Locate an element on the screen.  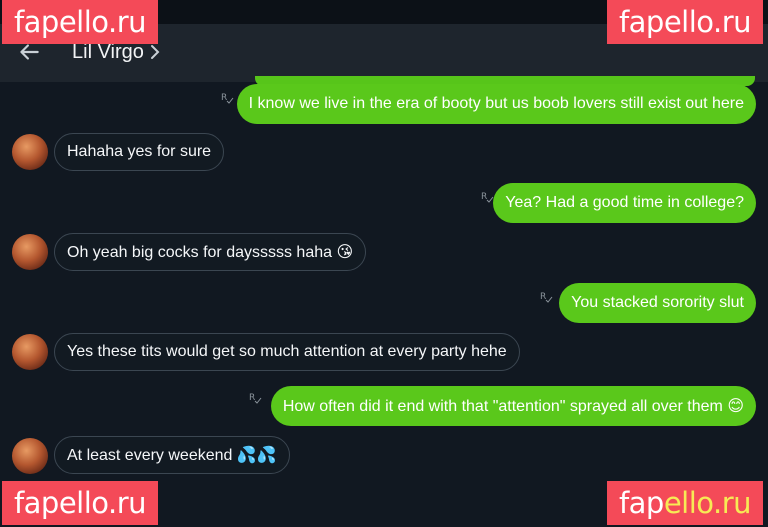
outgoing-message: Yea? Had a good time in college? is located at coordinates (624, 203).